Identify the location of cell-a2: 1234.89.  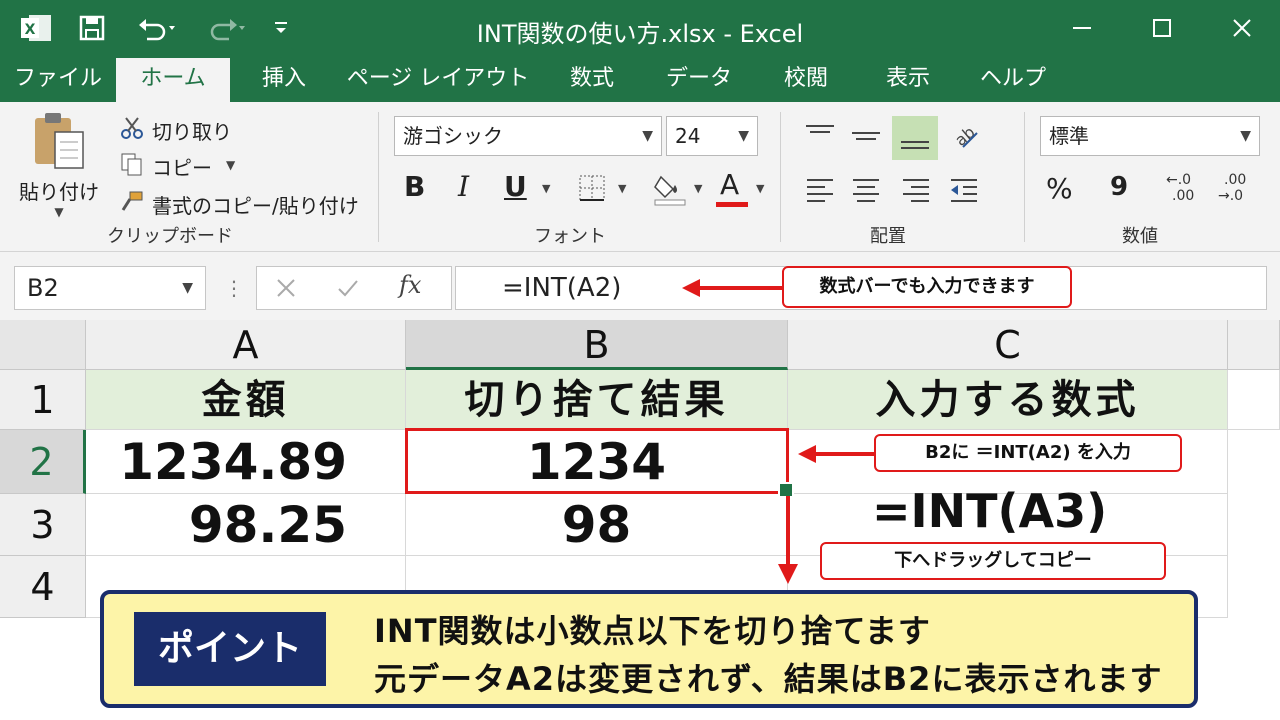
(246, 462).